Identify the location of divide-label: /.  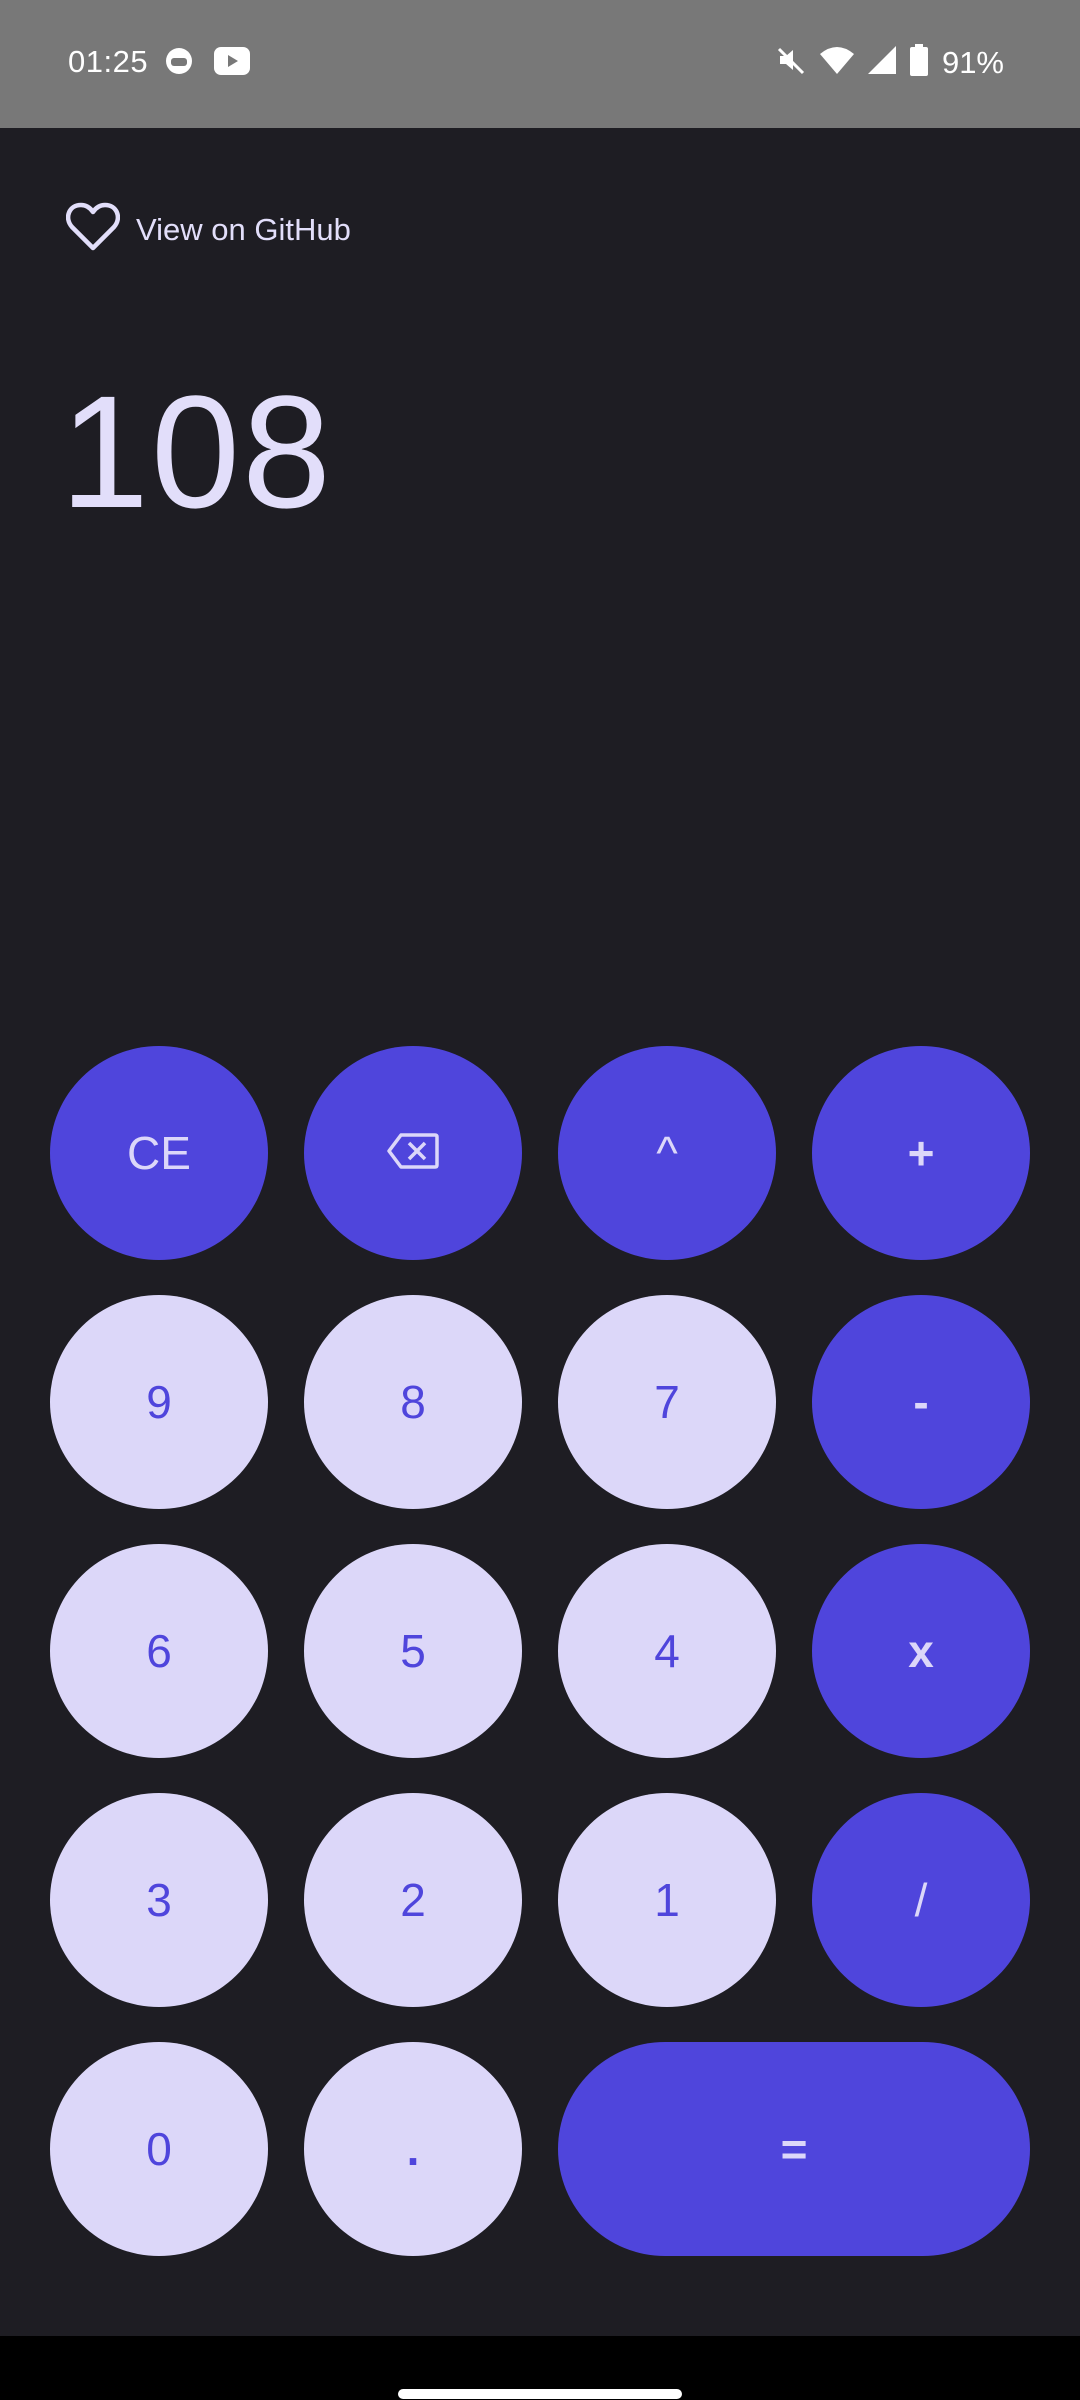
(921, 1900).